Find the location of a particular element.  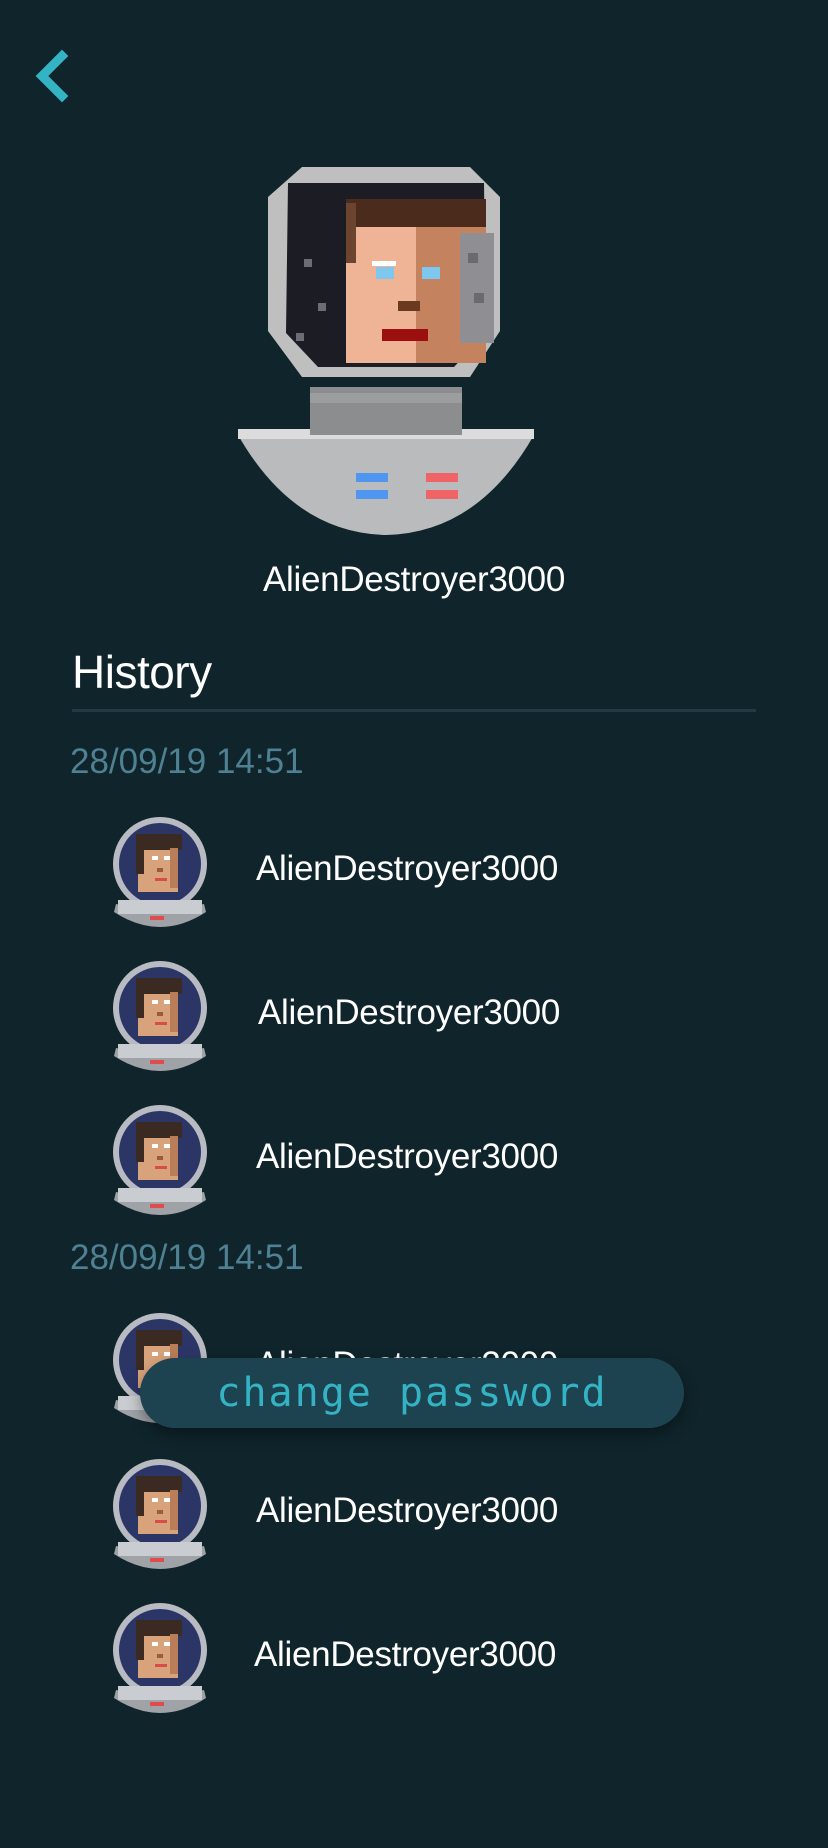

chevron-left-icon is located at coordinates (52, 76).